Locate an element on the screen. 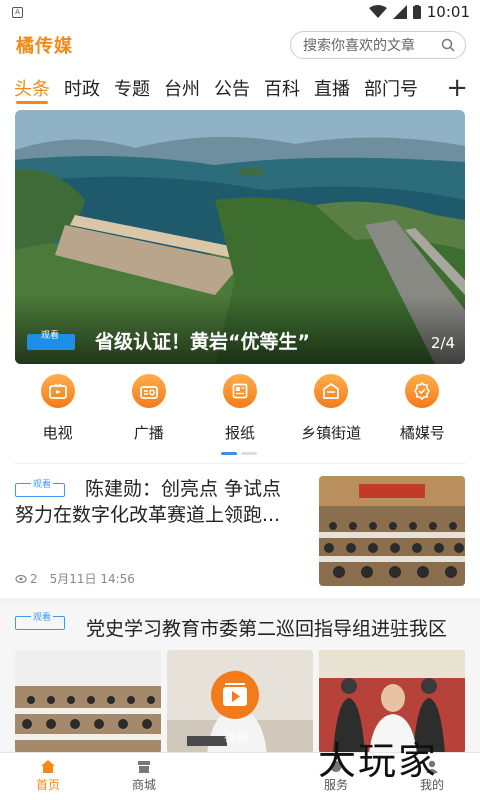 The width and height of the screenshot is (480, 800). channel-label: 乡镇街道 is located at coordinates (331, 433).